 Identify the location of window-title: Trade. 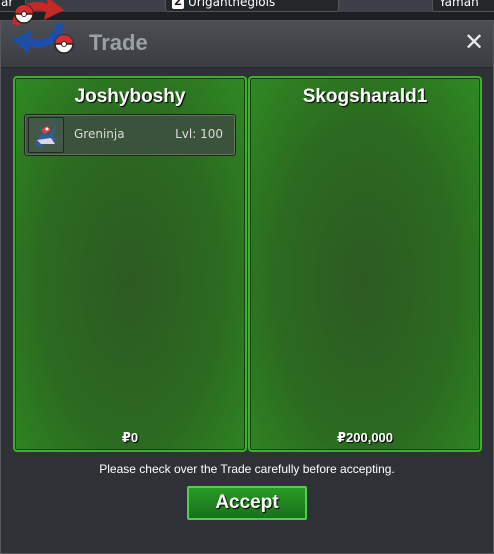
(118, 42).